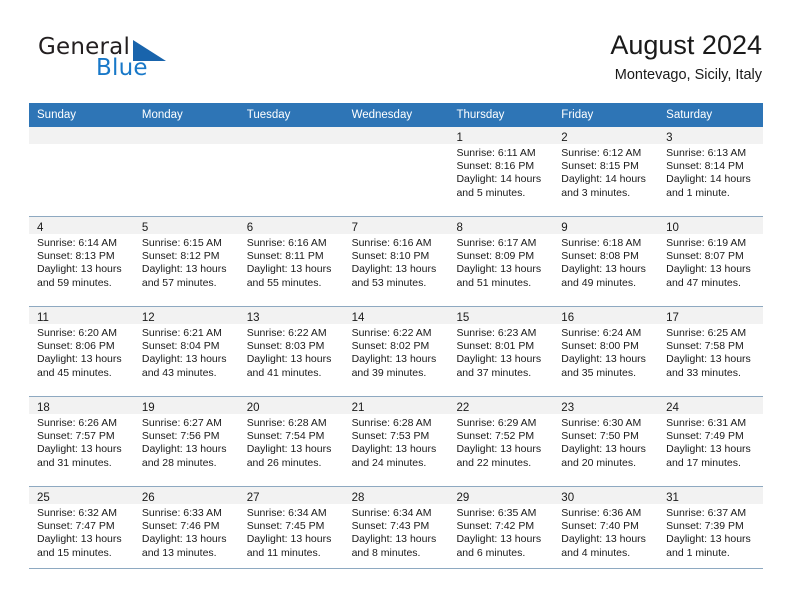 Image resolution: width=792 pixels, height=612 pixels. Describe the element at coordinates (186, 495) in the screenshot. I see `day-number-band: 26` at that location.